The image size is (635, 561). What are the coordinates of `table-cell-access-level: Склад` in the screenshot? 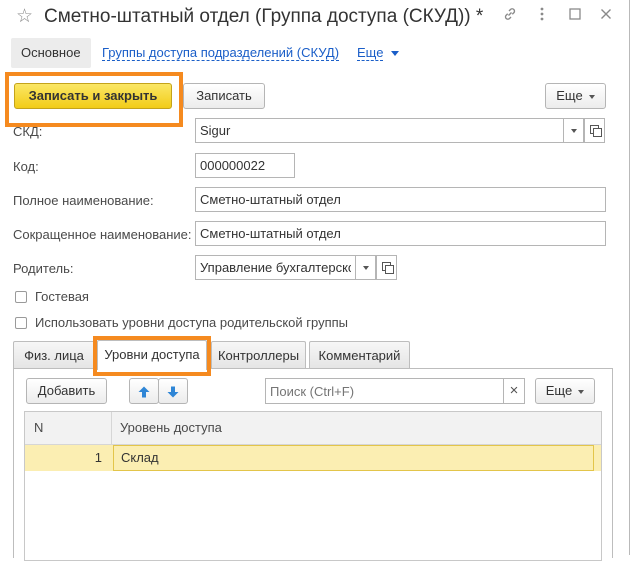 It's located at (353, 458).